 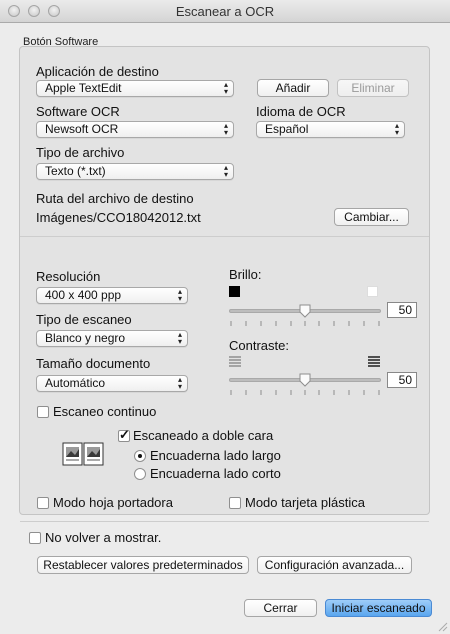 I want to click on high-contrast-icon, so click(x=374, y=361).